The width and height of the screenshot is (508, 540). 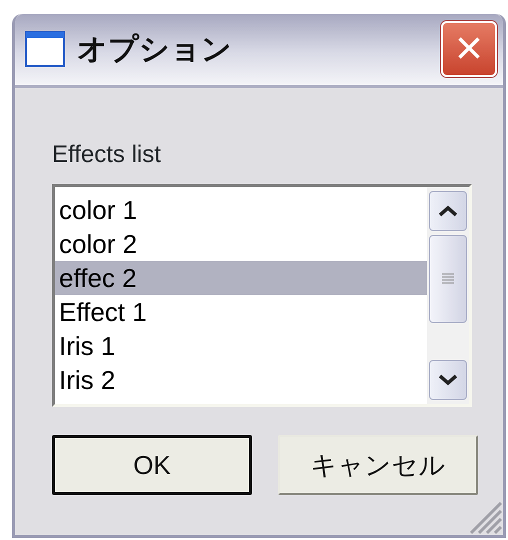 I want to click on list-label: Effects list, so click(x=107, y=155).